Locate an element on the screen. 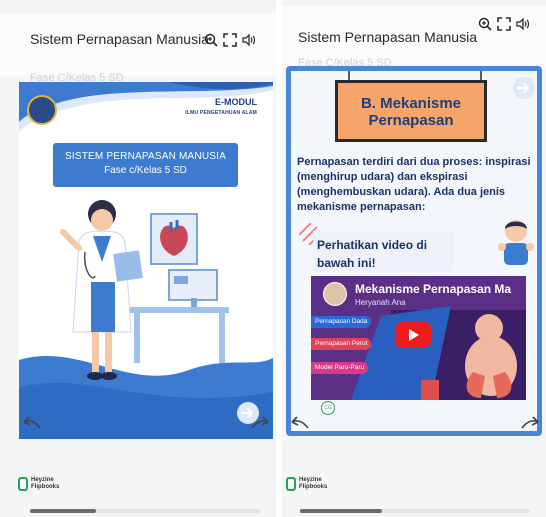 Image resolution: width=546 pixels, height=517 pixels. video-title: Mekanisme Pernapasan Ma is located at coordinates (433, 289).